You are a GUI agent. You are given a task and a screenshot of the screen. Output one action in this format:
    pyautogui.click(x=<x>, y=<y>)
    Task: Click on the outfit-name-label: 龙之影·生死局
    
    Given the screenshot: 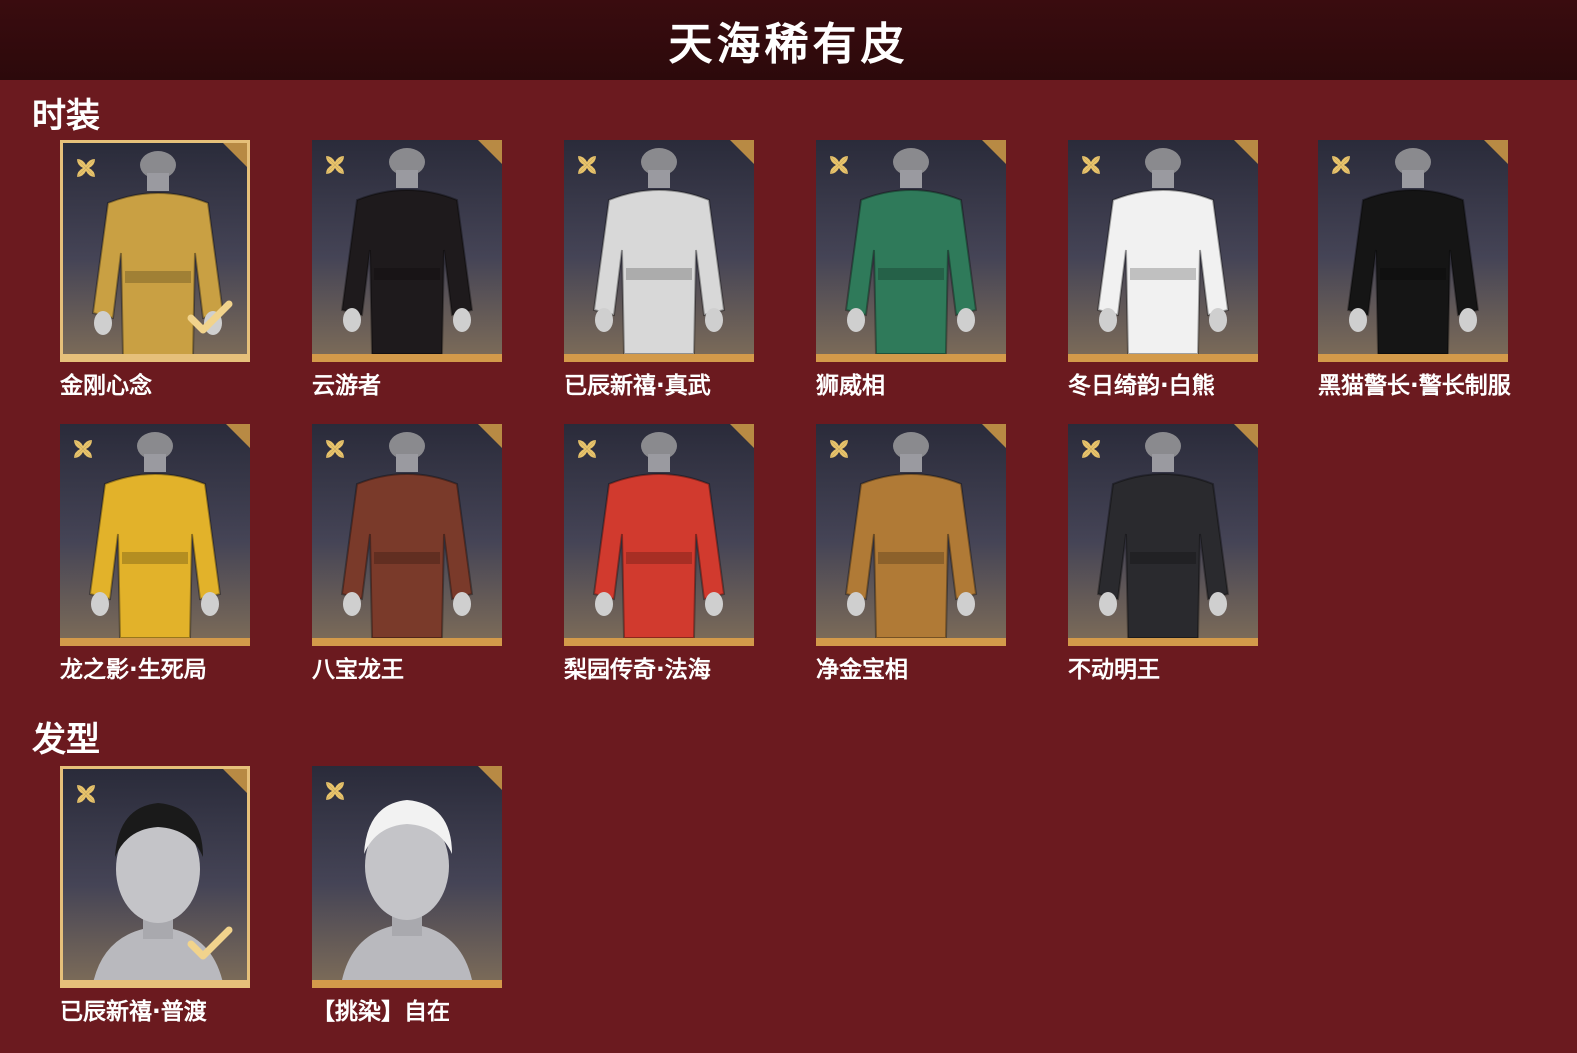 What is the action you would take?
    pyautogui.click(x=133, y=670)
    